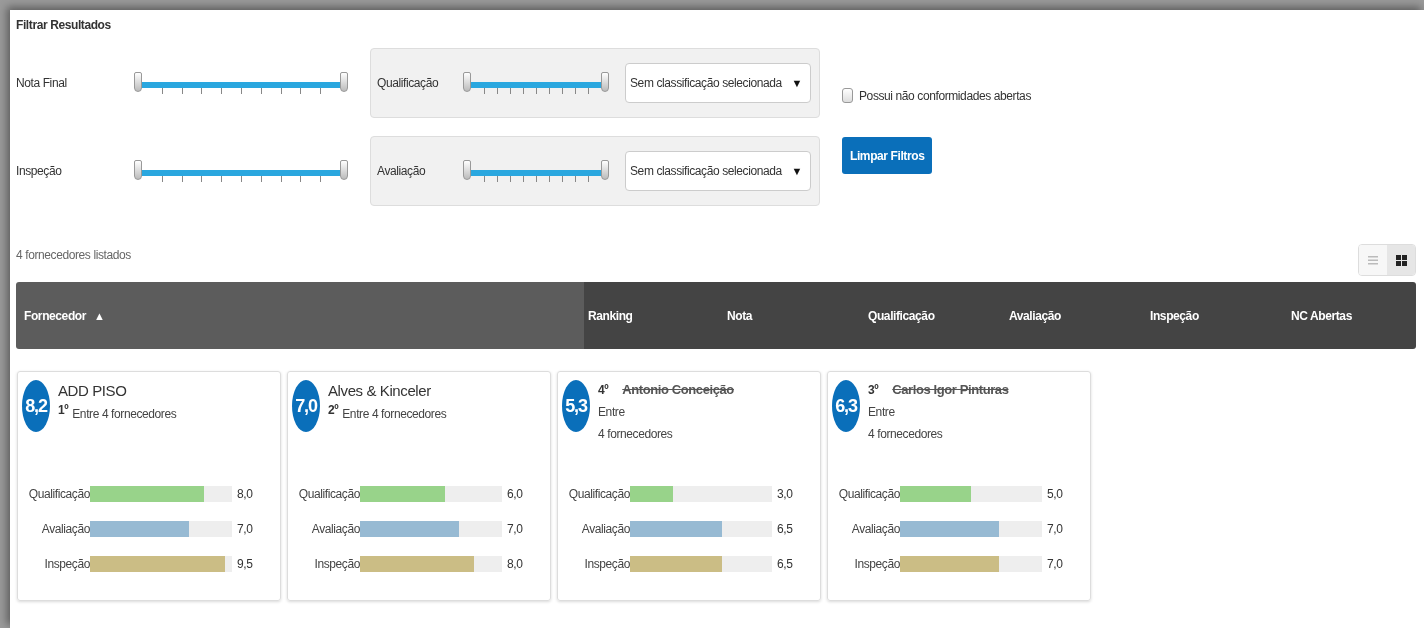  I want to click on sort-icon: ▲, so click(99, 315).